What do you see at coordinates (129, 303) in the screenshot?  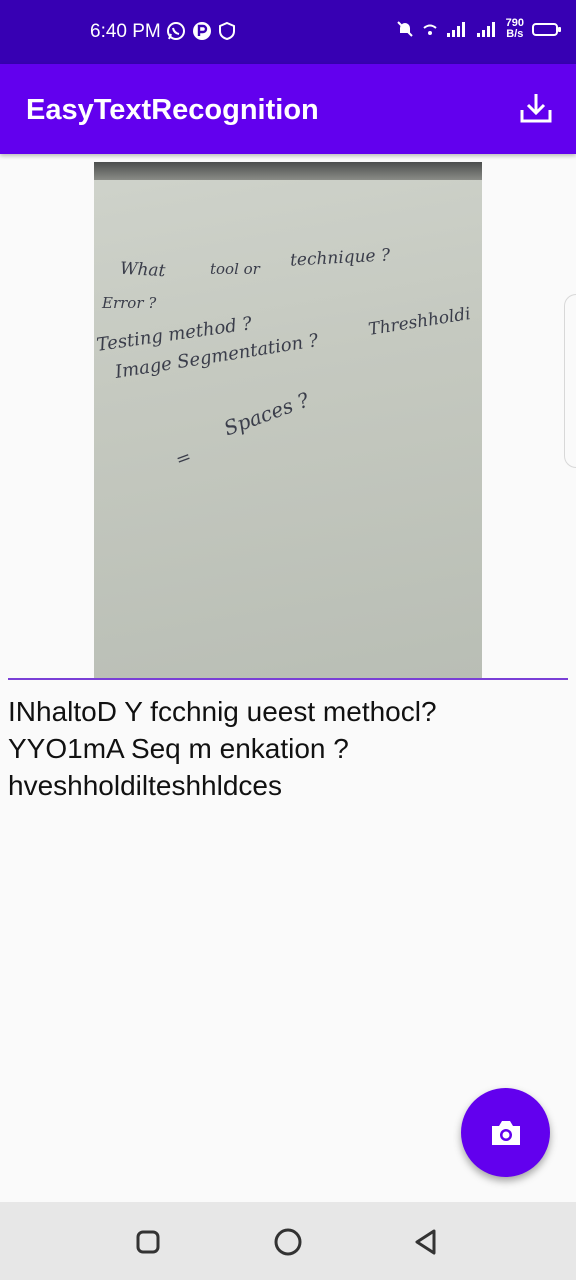 I see `handwriting-line: Error ?` at bounding box center [129, 303].